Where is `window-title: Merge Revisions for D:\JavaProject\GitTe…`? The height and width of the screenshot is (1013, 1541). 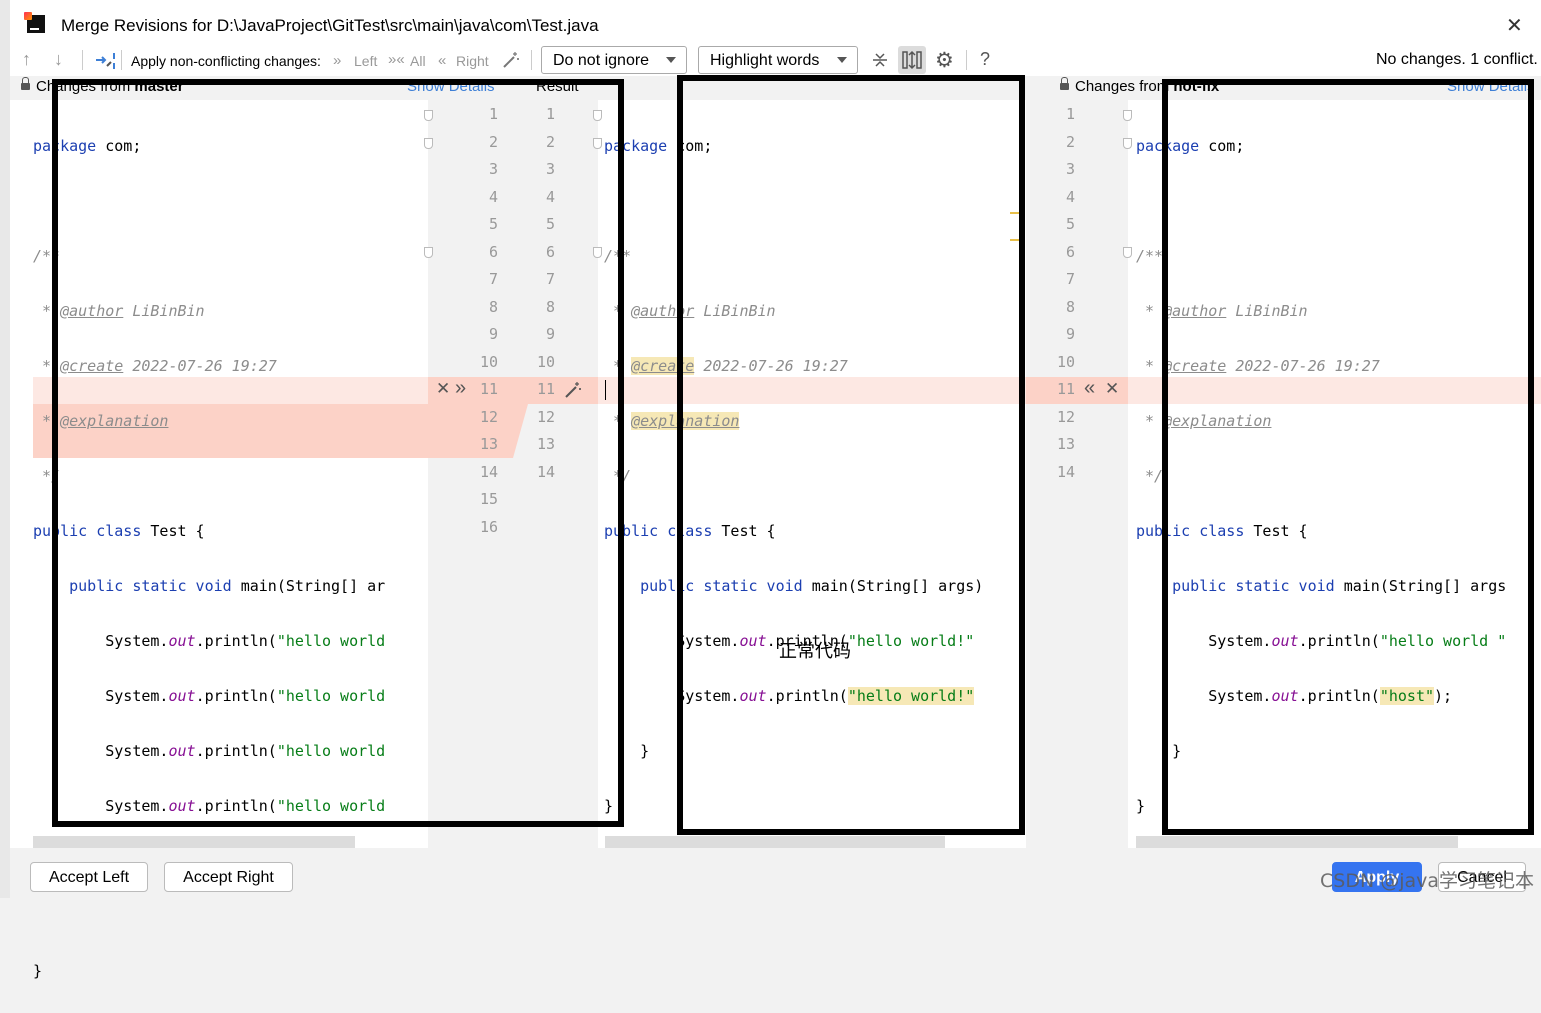
window-title: Merge Revisions for D:\JavaProject\GitTe… is located at coordinates (330, 25).